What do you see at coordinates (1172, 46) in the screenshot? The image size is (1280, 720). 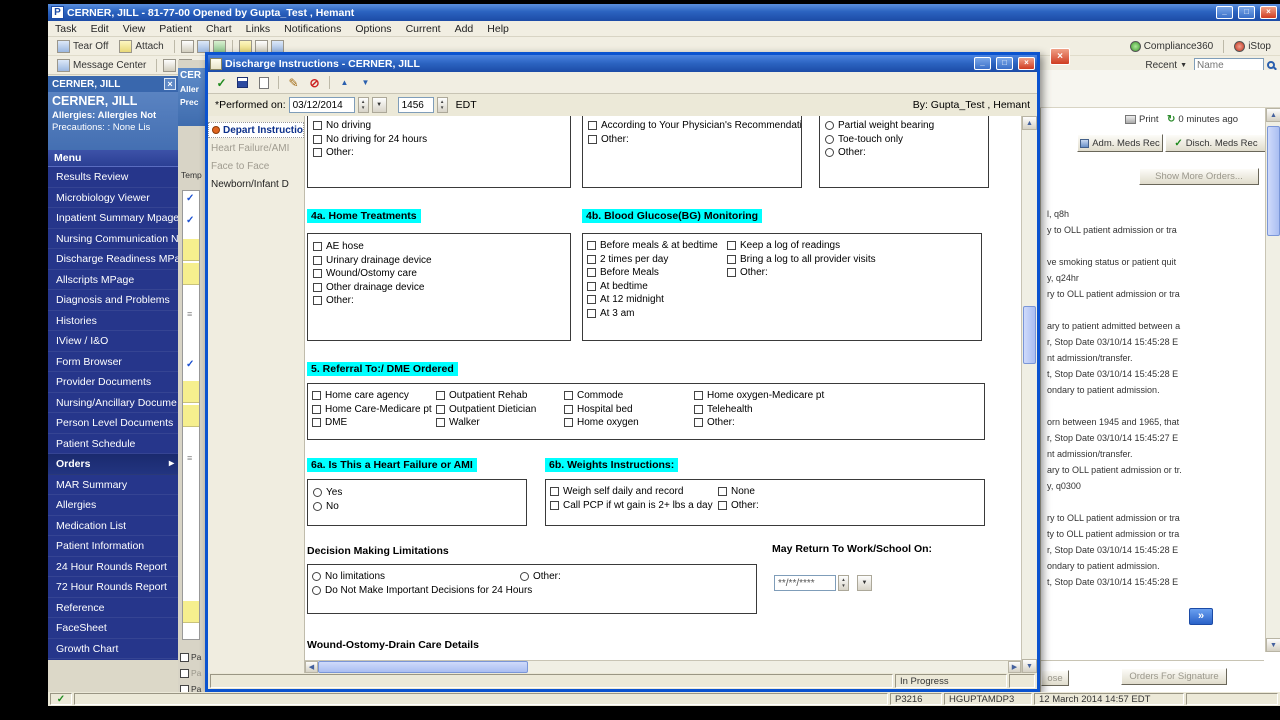 I see `compliance360-button: Compliance360` at bounding box center [1172, 46].